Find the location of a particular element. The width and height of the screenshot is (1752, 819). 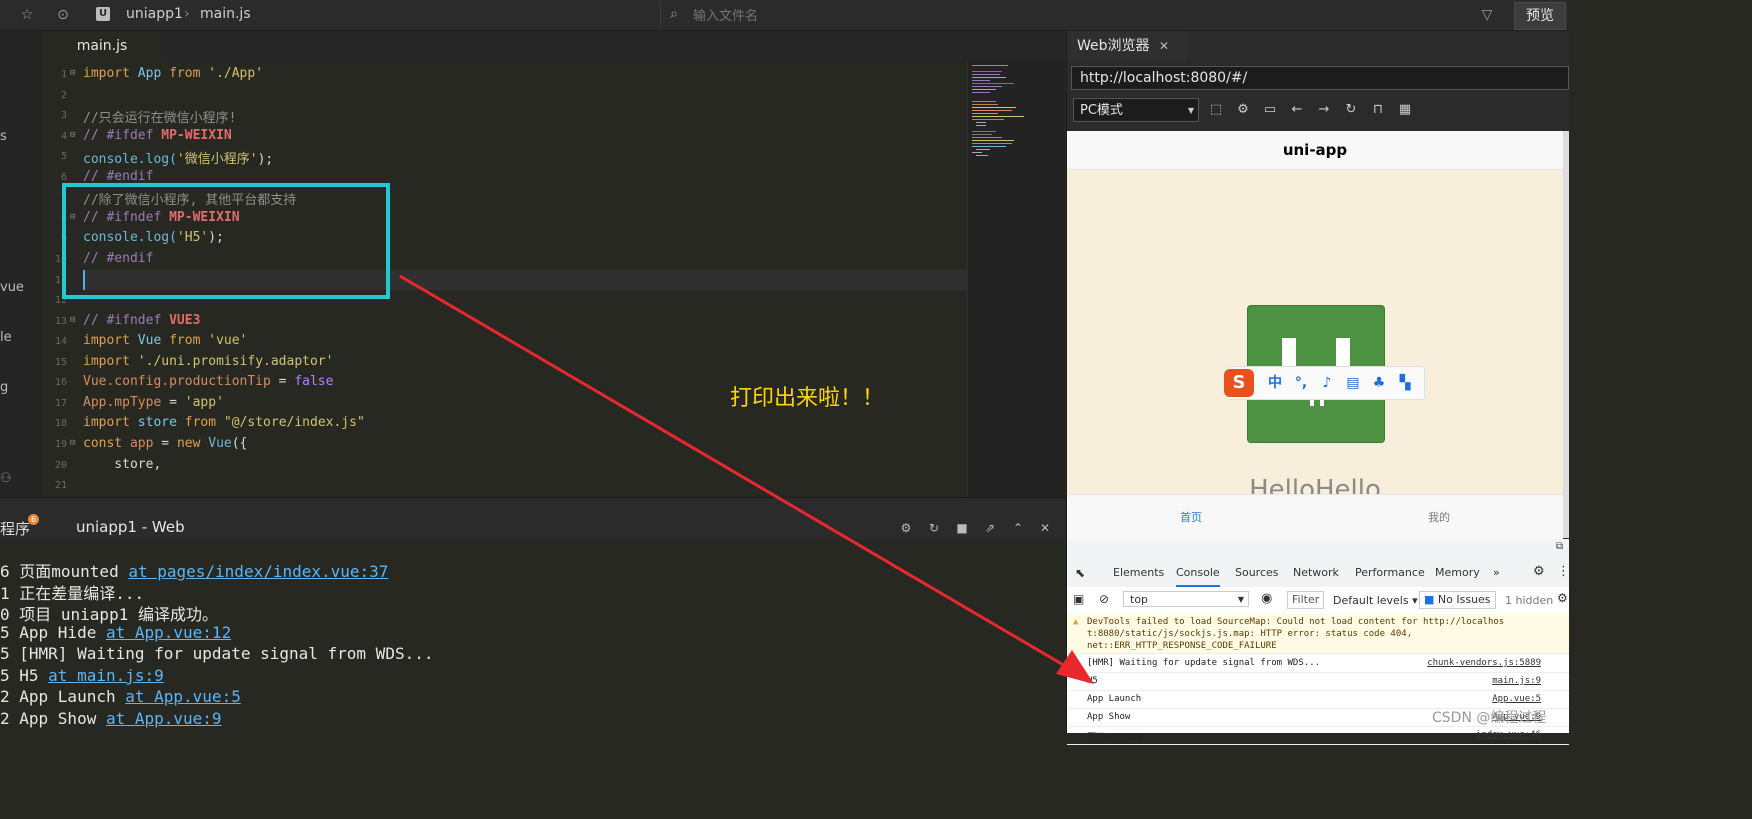

keyboard-icon: ▤ is located at coordinates (1353, 383).